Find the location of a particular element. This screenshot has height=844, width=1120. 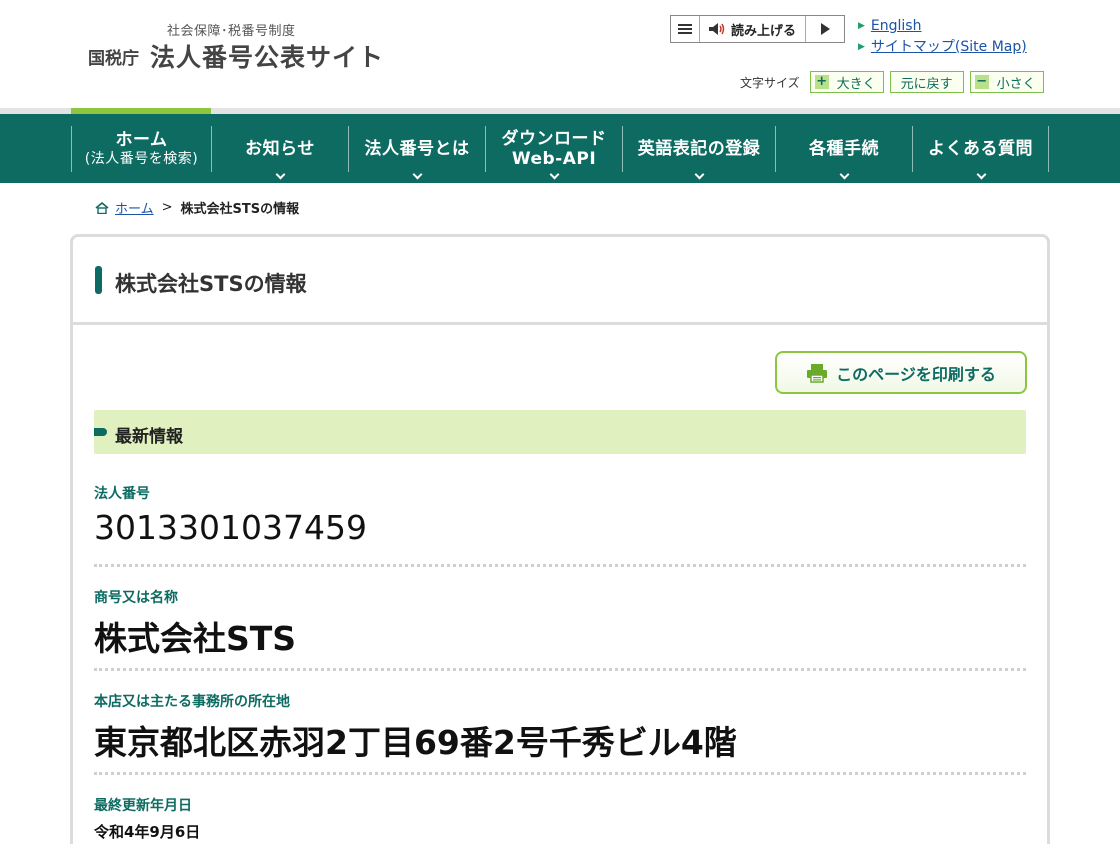

nav-item-label: ホーム is located at coordinates (141, 140).